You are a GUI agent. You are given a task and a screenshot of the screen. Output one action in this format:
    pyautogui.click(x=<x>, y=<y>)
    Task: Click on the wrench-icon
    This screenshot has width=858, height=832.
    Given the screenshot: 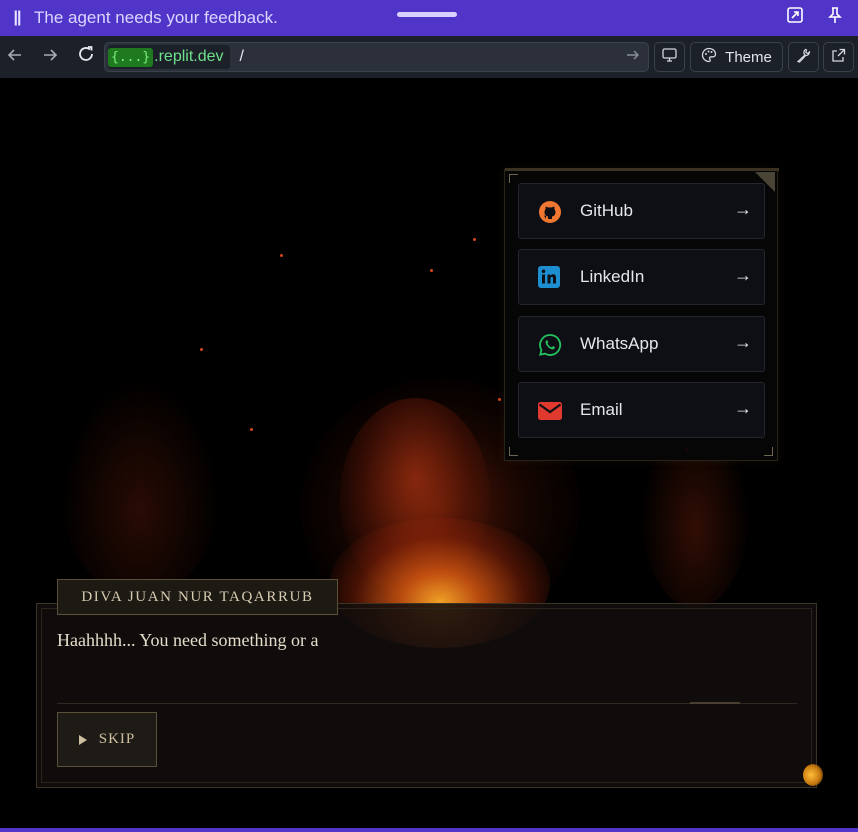 What is the action you would take?
    pyautogui.click(x=803, y=57)
    